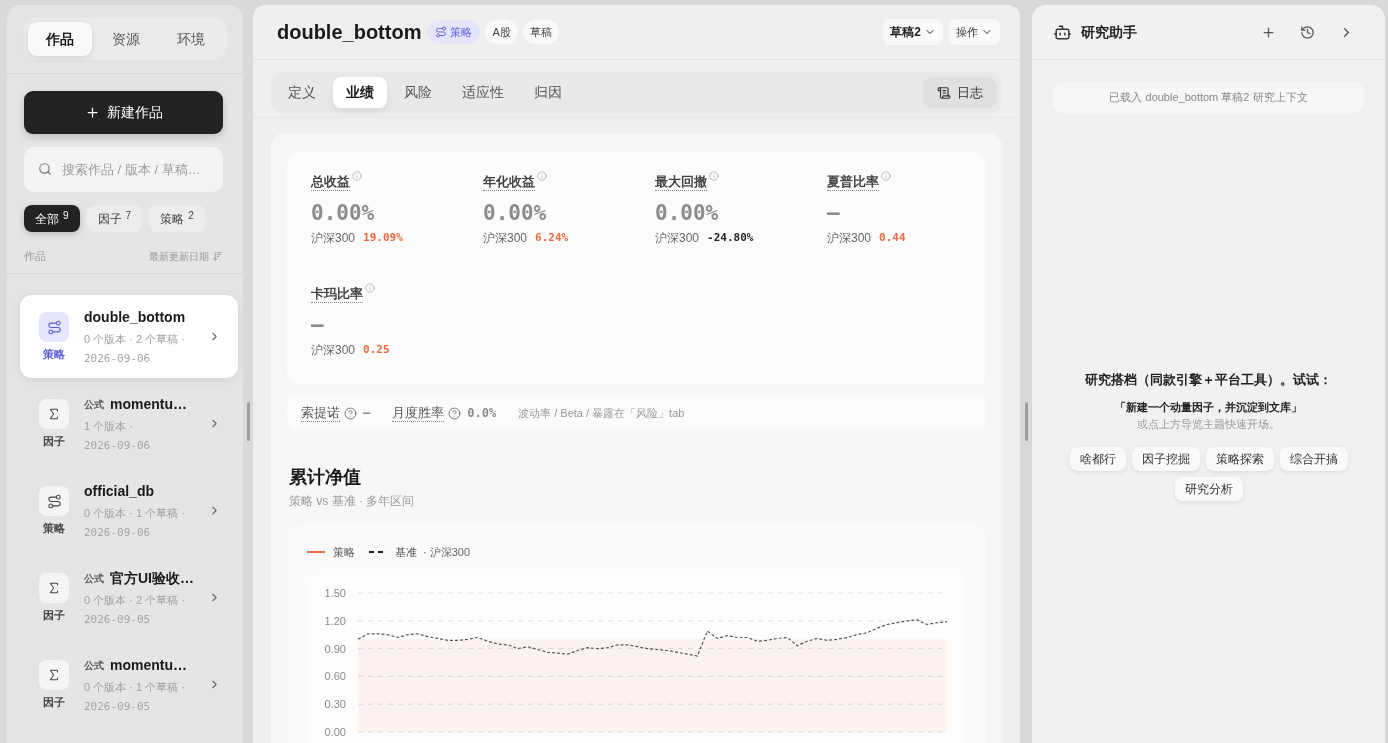 The width and height of the screenshot is (1388, 743). I want to click on metric-label: 年化收益, so click(509, 182).